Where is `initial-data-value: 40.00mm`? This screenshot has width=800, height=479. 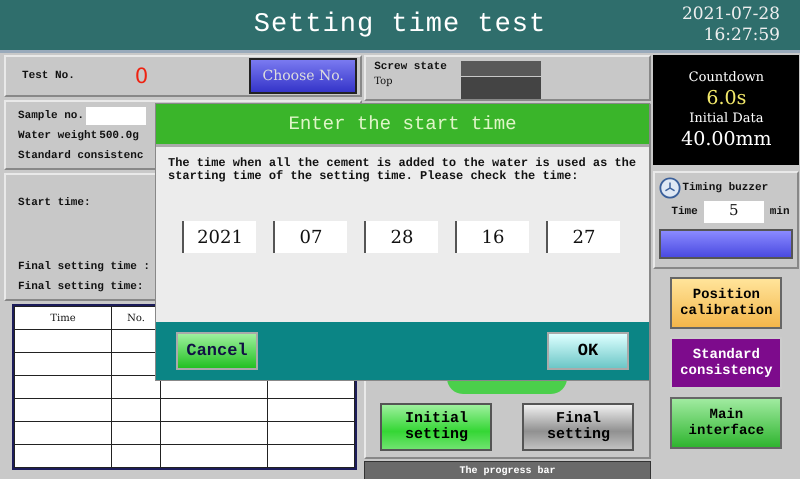
initial-data-value: 40.00mm is located at coordinates (726, 139).